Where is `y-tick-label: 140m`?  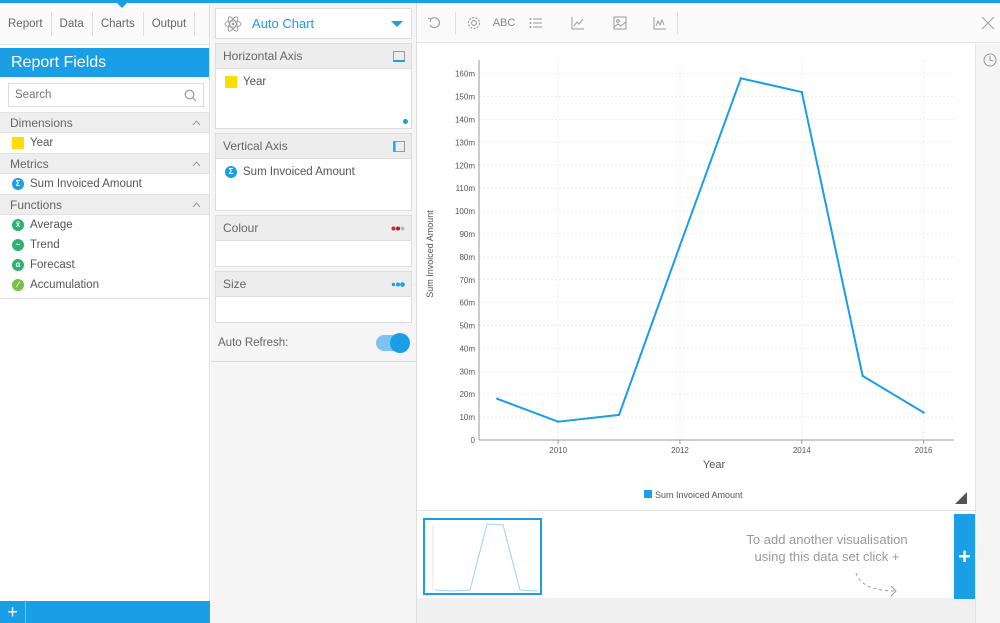
y-tick-label: 140m is located at coordinates (465, 120).